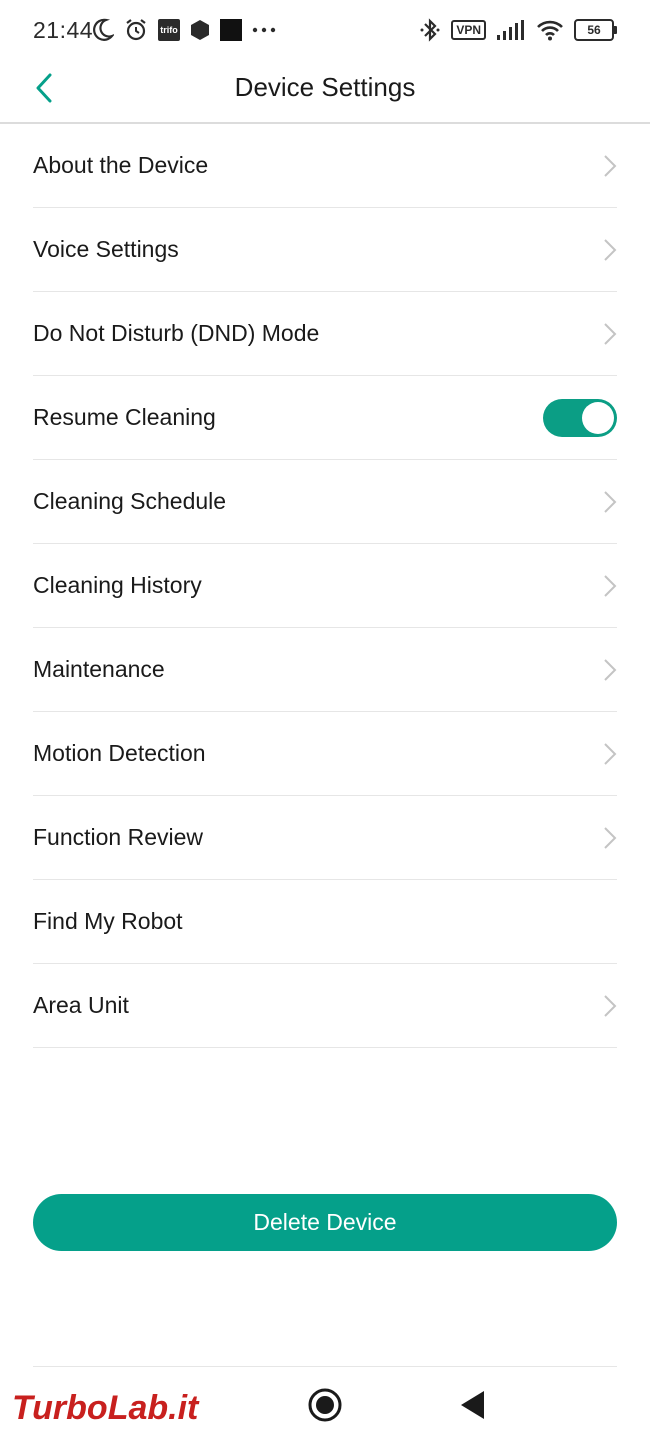 The image size is (650, 1444). I want to click on turbolab-watermark-logo: TurboLab.it, so click(106, 1408).